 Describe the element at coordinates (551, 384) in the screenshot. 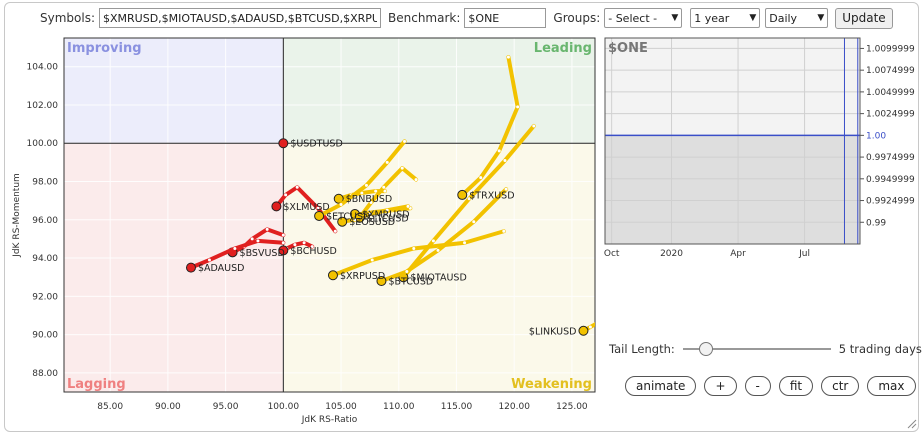

I see `quadrant-label-weakening: Weakening` at that location.